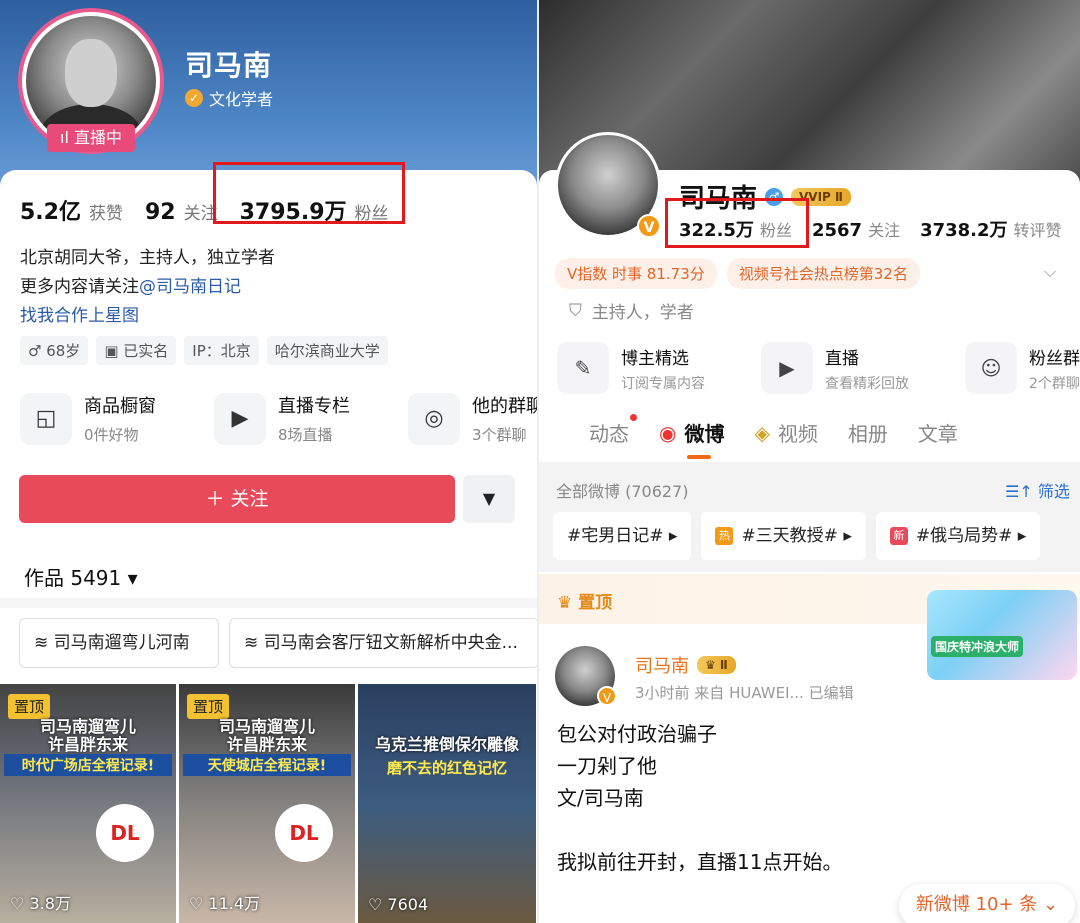 This screenshot has height=923, width=1080. I want to click on festival-banner, so click(1002, 635).